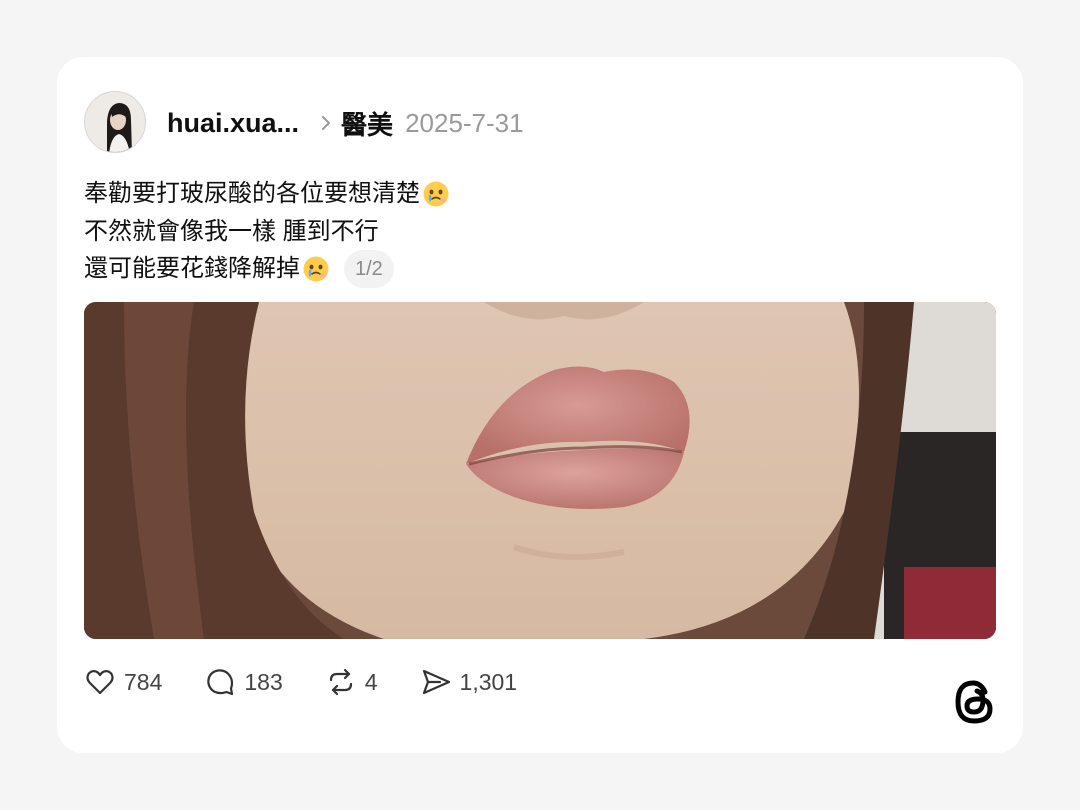  What do you see at coordinates (192, 269) in the screenshot?
I see `post-text-line-3: 還可能要花錢降解掉` at bounding box center [192, 269].